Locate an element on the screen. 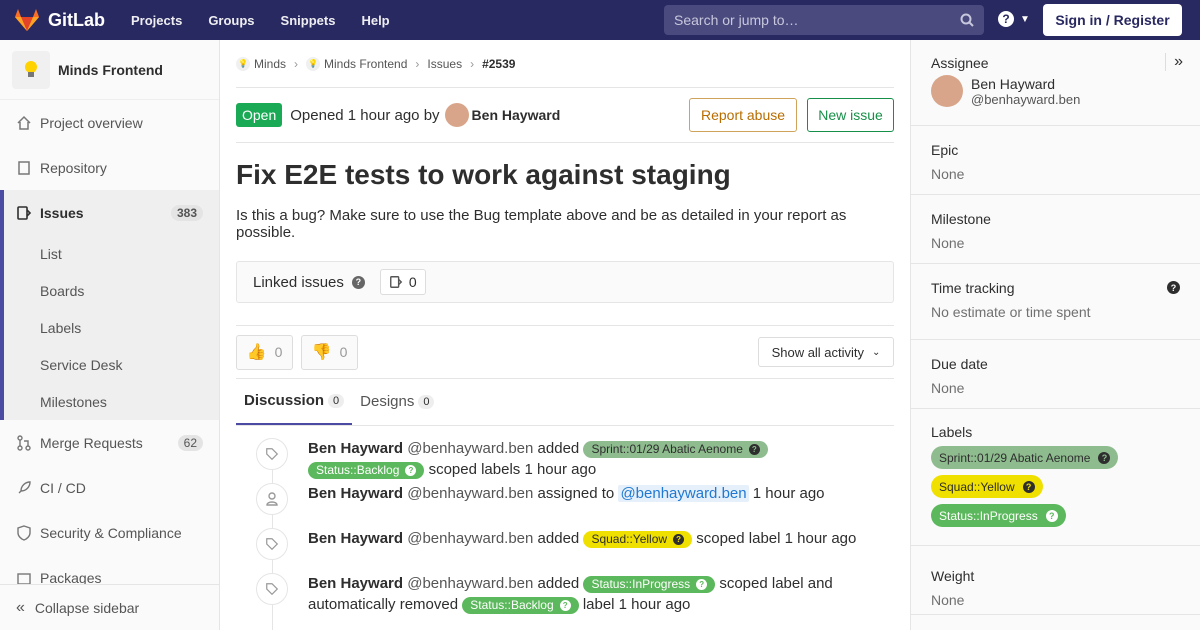 This screenshot has height=630, width=1200. note-suffix: scoped labels 1 hour ago is located at coordinates (512, 469).